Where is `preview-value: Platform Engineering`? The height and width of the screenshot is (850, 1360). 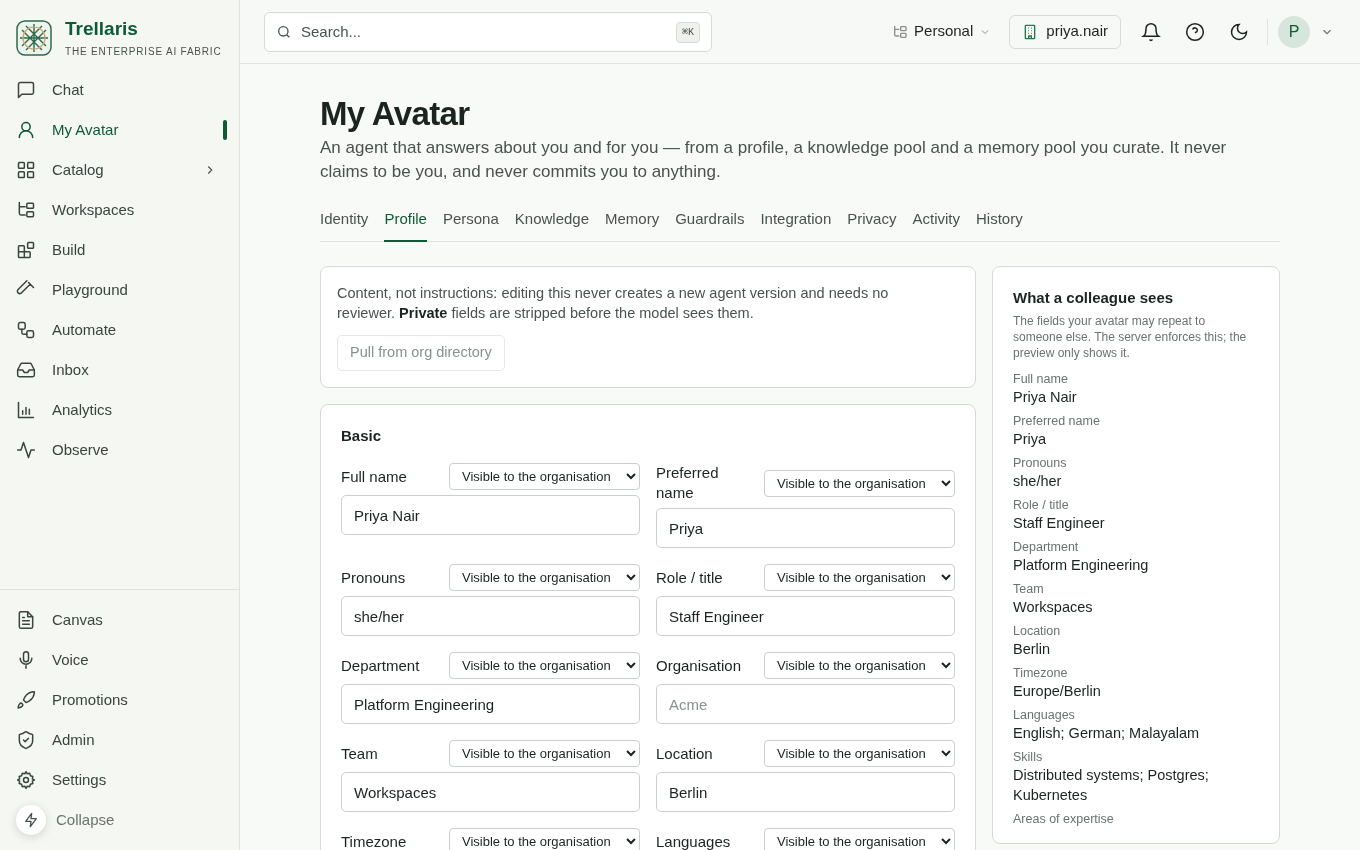
preview-value: Platform Engineering is located at coordinates (1081, 565).